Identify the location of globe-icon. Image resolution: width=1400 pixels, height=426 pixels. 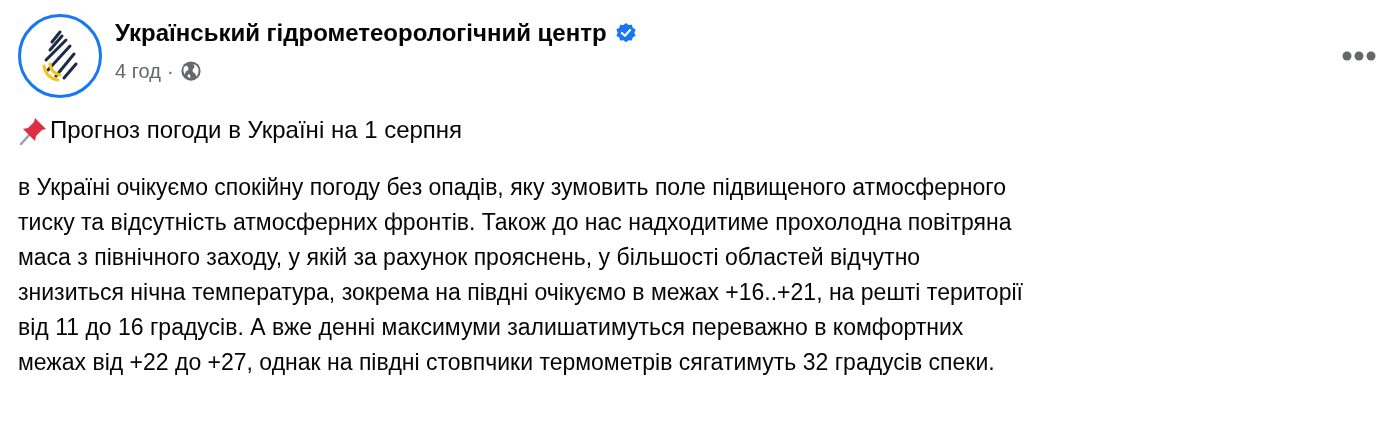
(190, 71).